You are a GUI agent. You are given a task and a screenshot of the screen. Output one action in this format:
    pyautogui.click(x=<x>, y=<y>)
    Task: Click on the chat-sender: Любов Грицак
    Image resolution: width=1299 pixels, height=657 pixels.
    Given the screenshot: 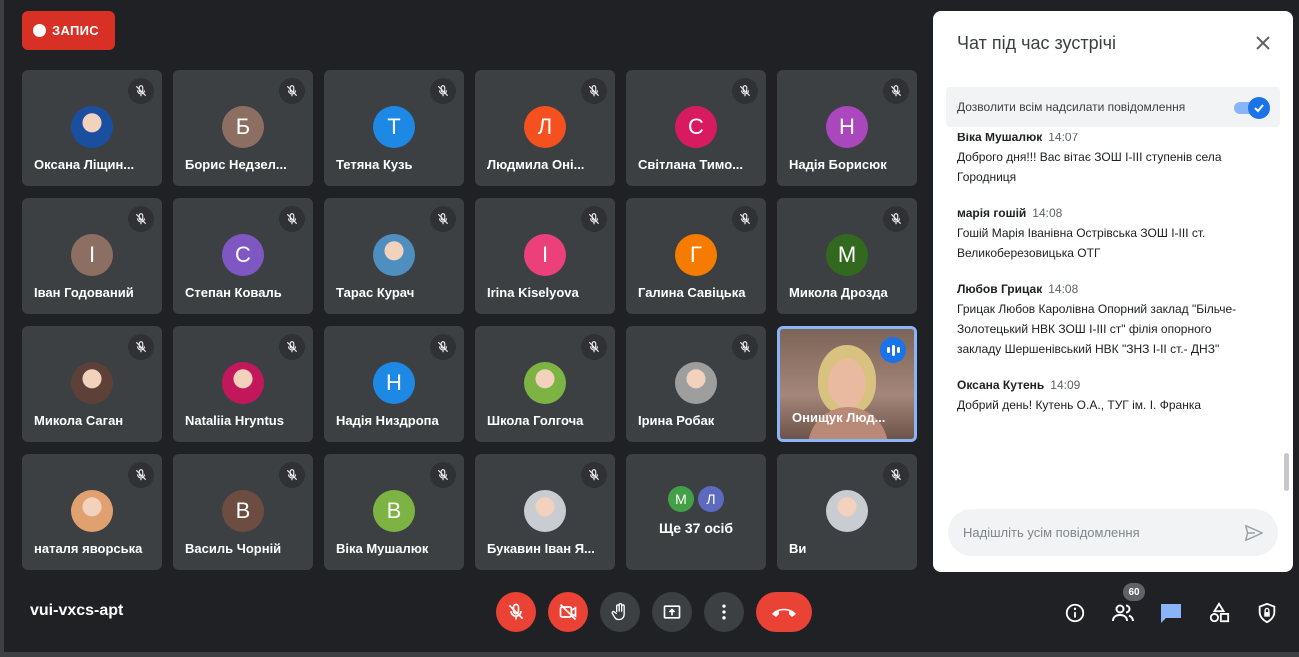 What is the action you would take?
    pyautogui.click(x=1000, y=289)
    